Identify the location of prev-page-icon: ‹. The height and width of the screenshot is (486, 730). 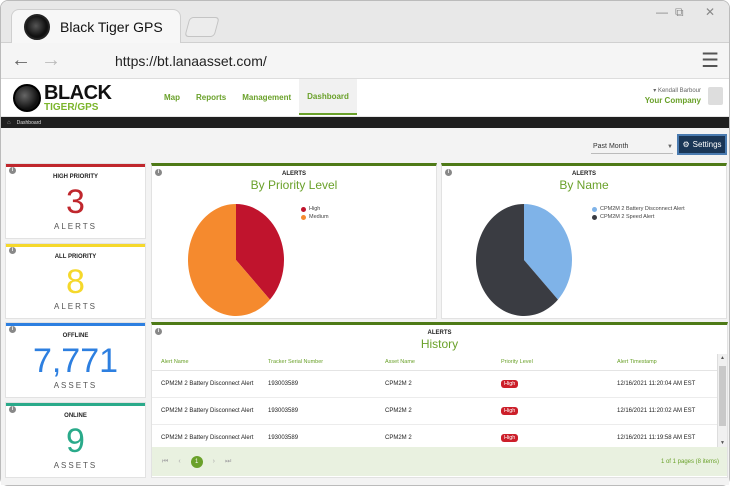
(179, 461).